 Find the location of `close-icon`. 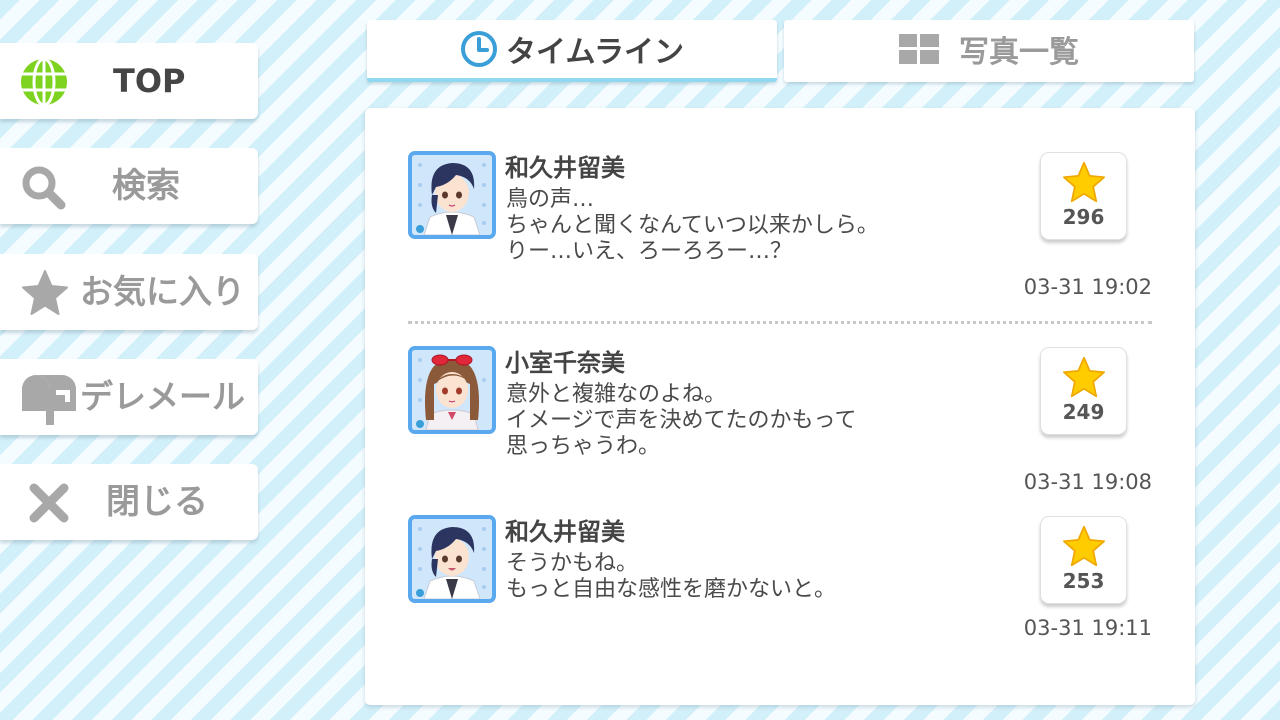

close-icon is located at coordinates (53, 507).